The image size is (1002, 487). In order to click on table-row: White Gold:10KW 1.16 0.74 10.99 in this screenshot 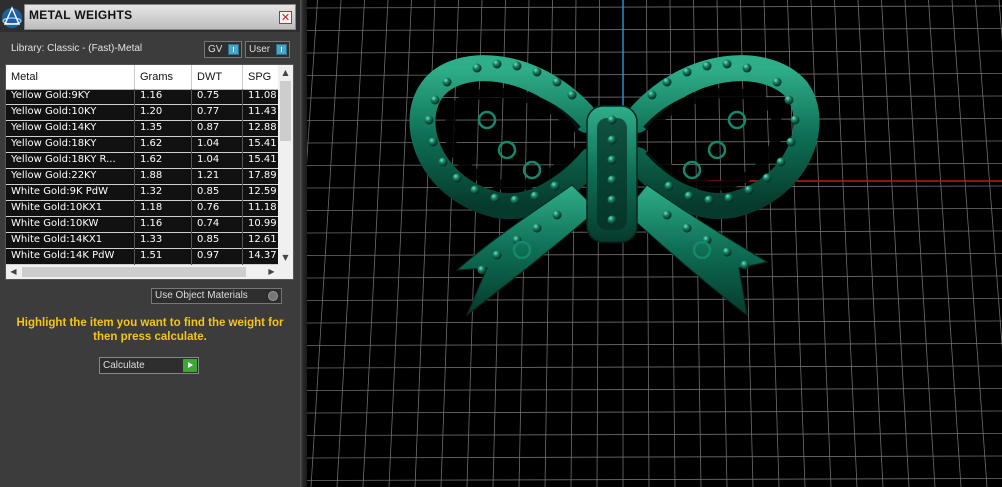, I will do `click(142, 225)`.